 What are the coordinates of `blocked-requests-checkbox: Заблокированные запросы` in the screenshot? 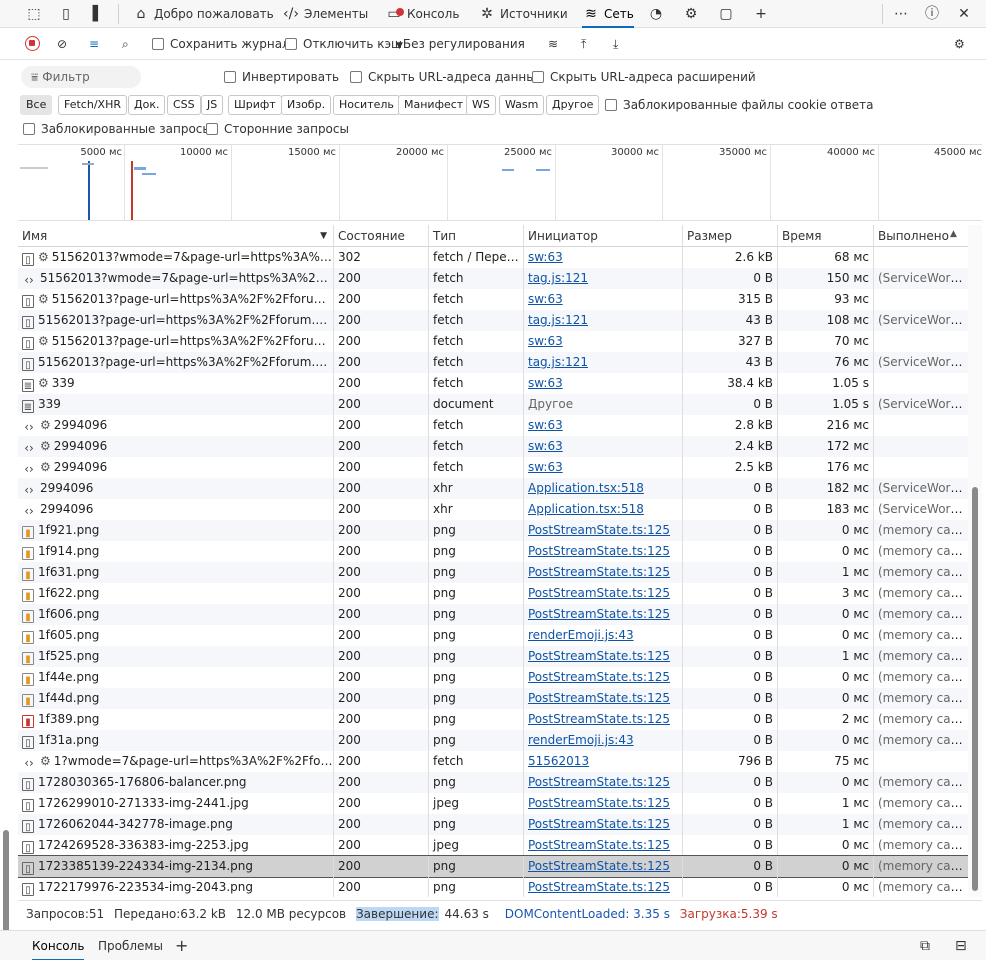 It's located at (117, 129).